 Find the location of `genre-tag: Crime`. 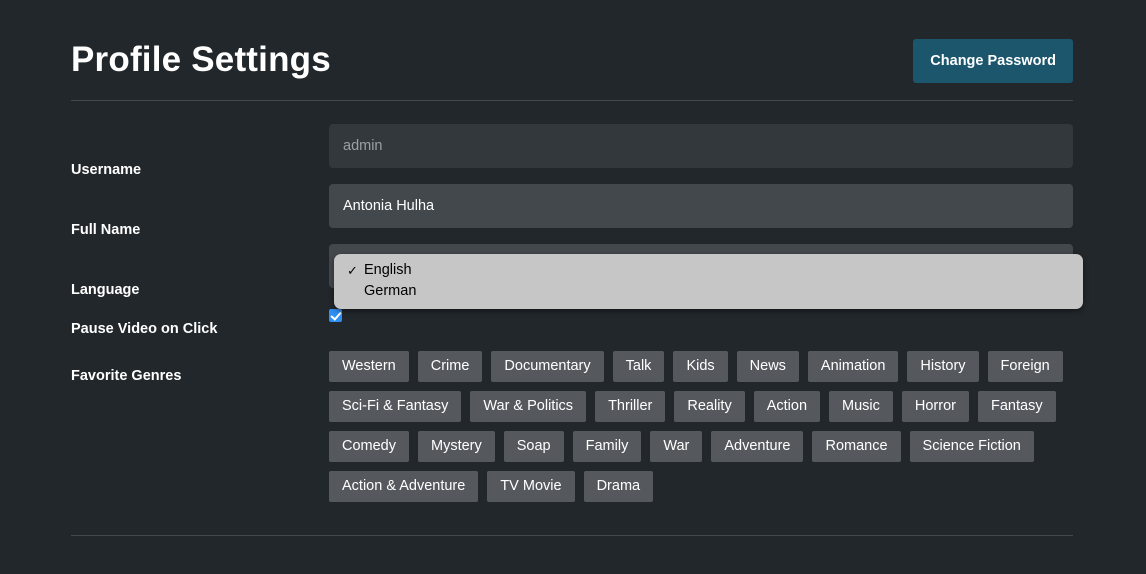

genre-tag: Crime is located at coordinates (450, 366).